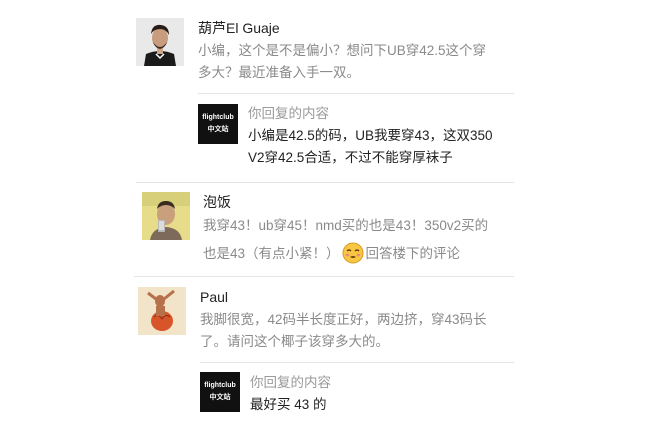 The width and height of the screenshot is (650, 445). What do you see at coordinates (413, 253) in the screenshot?
I see `comment-text-segment: 回答楼下的评论` at bounding box center [413, 253].